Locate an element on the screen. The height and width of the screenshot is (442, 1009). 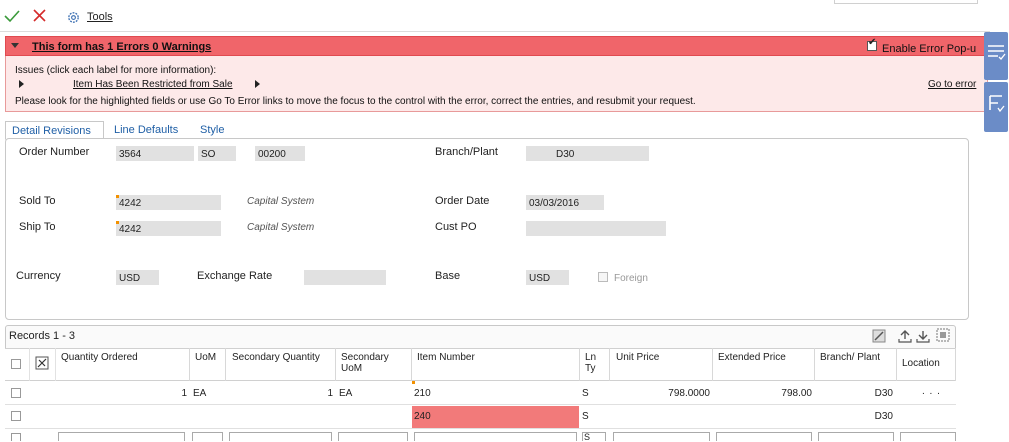
select-all-checkbox is located at coordinates (16, 364).